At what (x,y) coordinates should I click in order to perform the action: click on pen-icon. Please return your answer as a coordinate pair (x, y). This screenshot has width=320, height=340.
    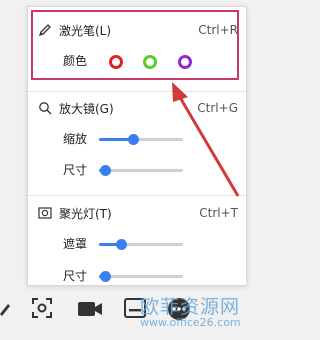
    Looking at the image, I should click on (5, 309).